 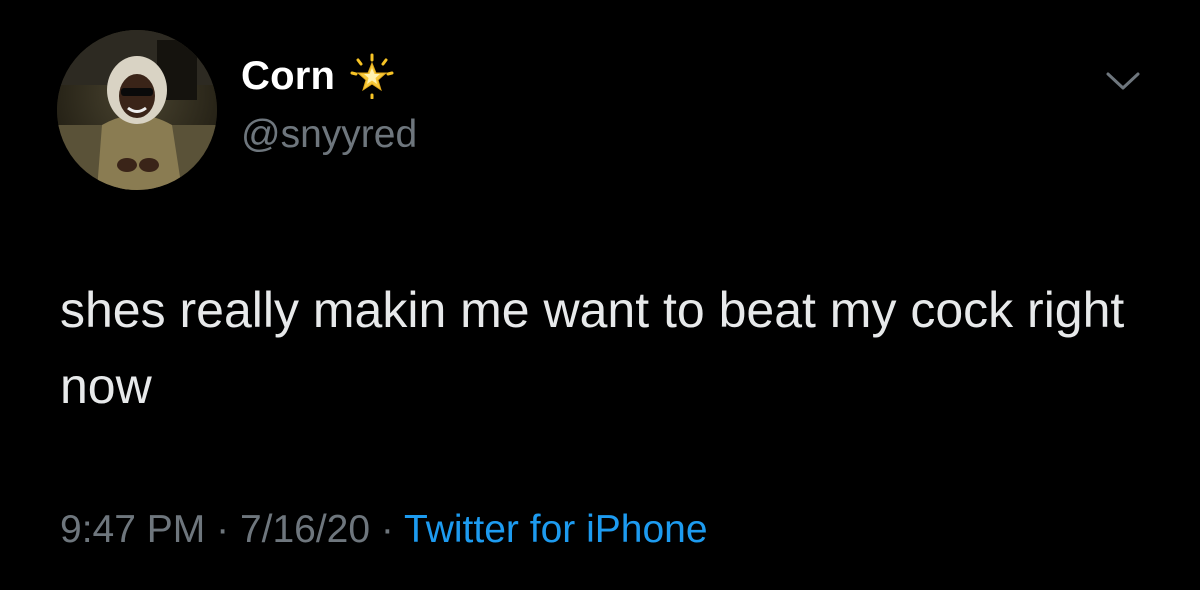 What do you see at coordinates (372, 76) in the screenshot?
I see `glowing-star-icon` at bounding box center [372, 76].